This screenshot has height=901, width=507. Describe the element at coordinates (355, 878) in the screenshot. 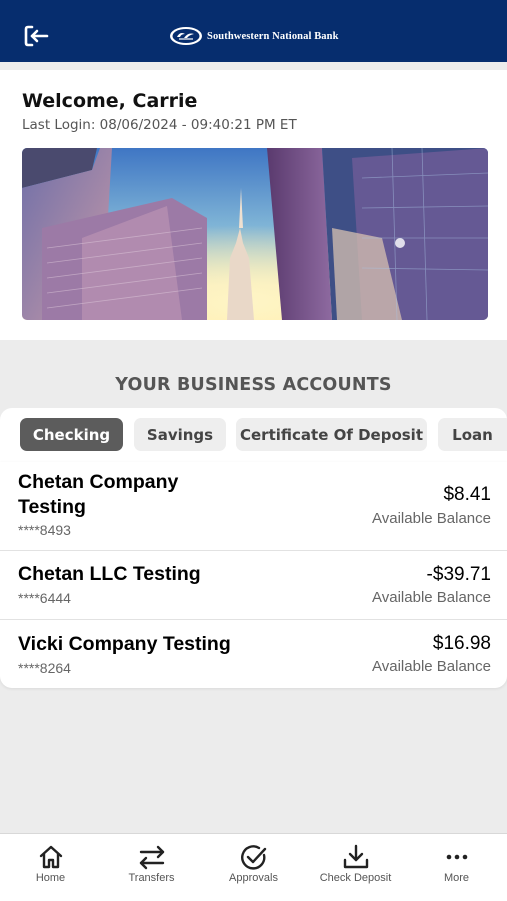

I see `nav-label: Check Deposit` at that location.